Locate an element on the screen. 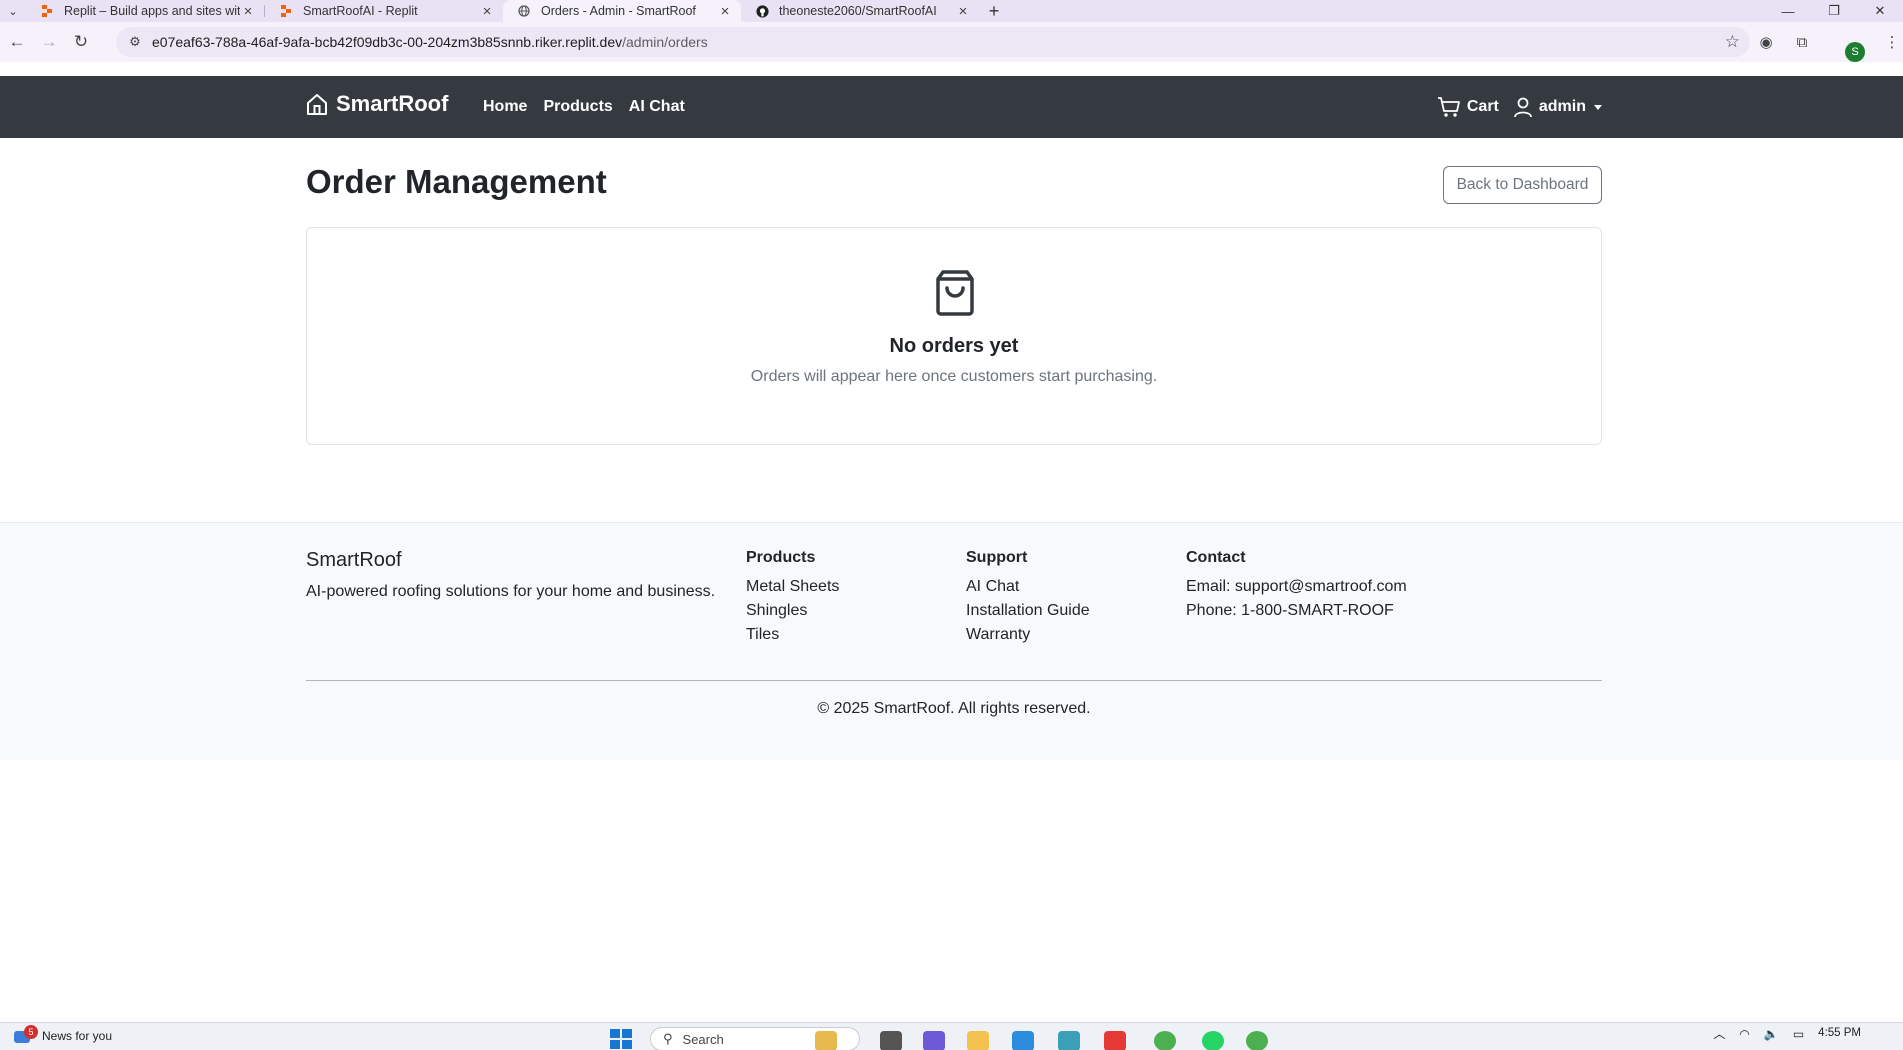 This screenshot has width=1903, height=1050. extensions-puzzle-icon: ⧉ is located at coordinates (1802, 42).